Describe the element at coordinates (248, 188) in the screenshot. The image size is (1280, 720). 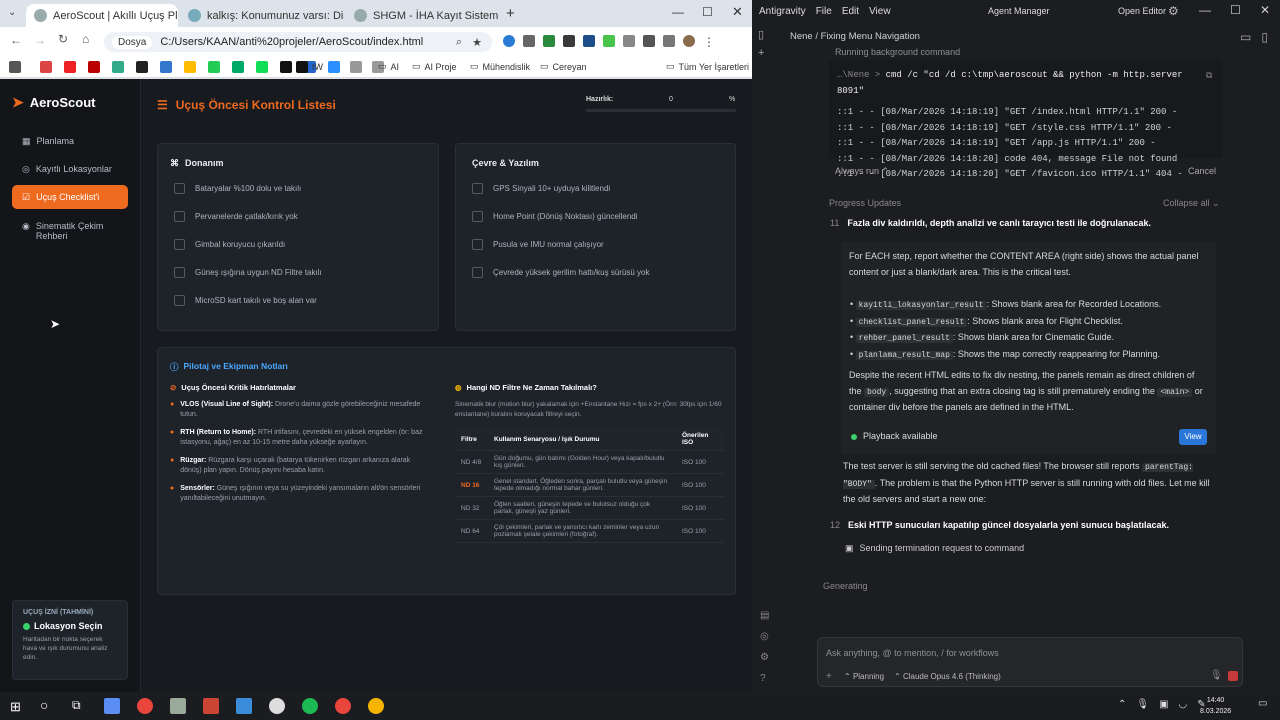
I see `checklist-item: Bataryalar %100 dolu ve takılı` at that location.